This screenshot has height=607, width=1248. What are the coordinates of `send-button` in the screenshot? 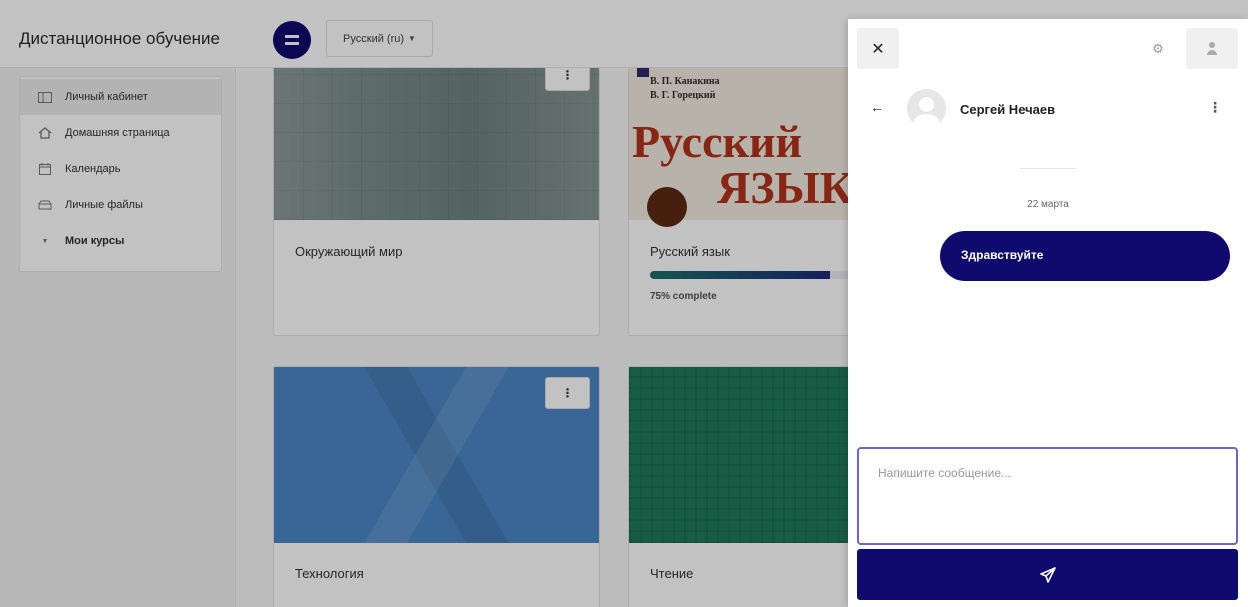 It's located at (1047, 574).